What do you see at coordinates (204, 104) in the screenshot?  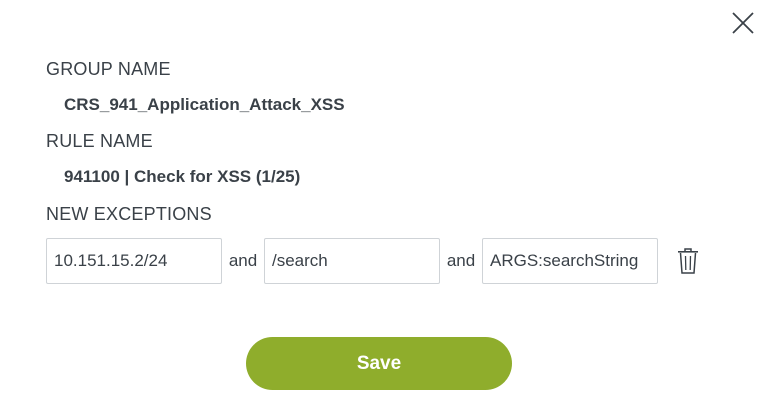 I see `group-name-value: CRS_941_Application_Attack_XSS` at bounding box center [204, 104].